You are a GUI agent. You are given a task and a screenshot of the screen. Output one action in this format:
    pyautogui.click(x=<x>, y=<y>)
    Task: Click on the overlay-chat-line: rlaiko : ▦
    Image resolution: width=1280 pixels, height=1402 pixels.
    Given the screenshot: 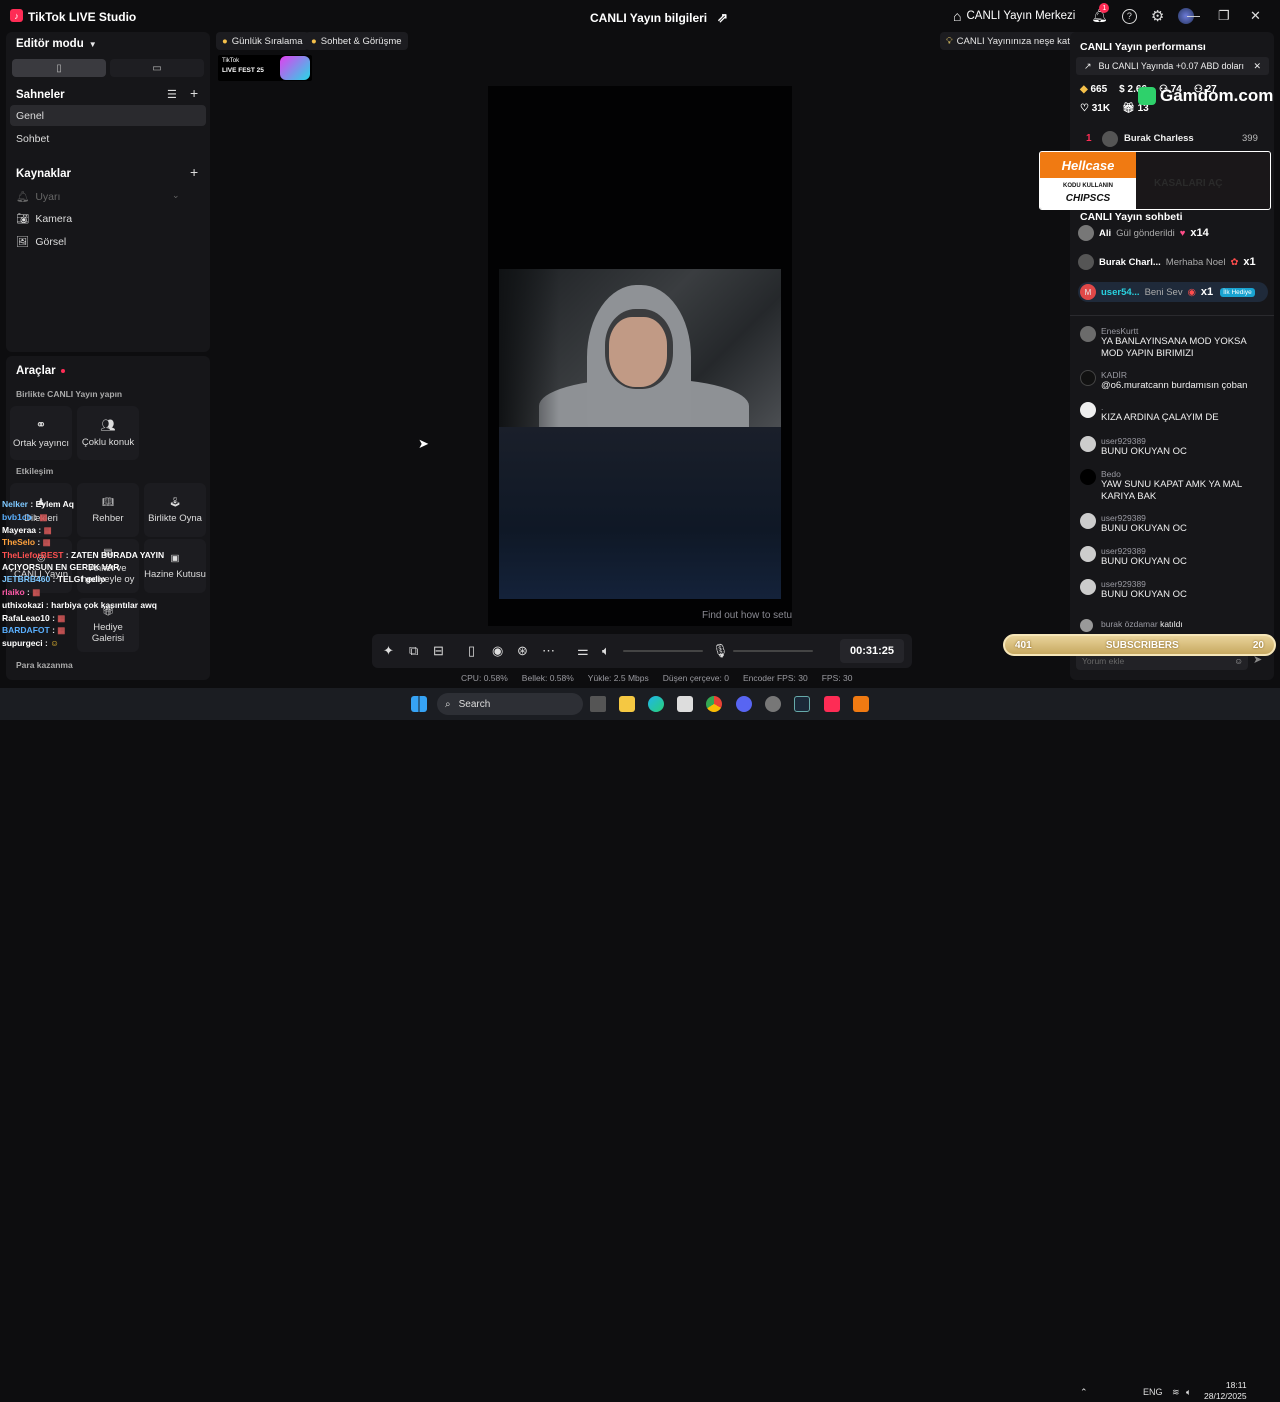 What is the action you would take?
    pyautogui.click(x=21, y=591)
    